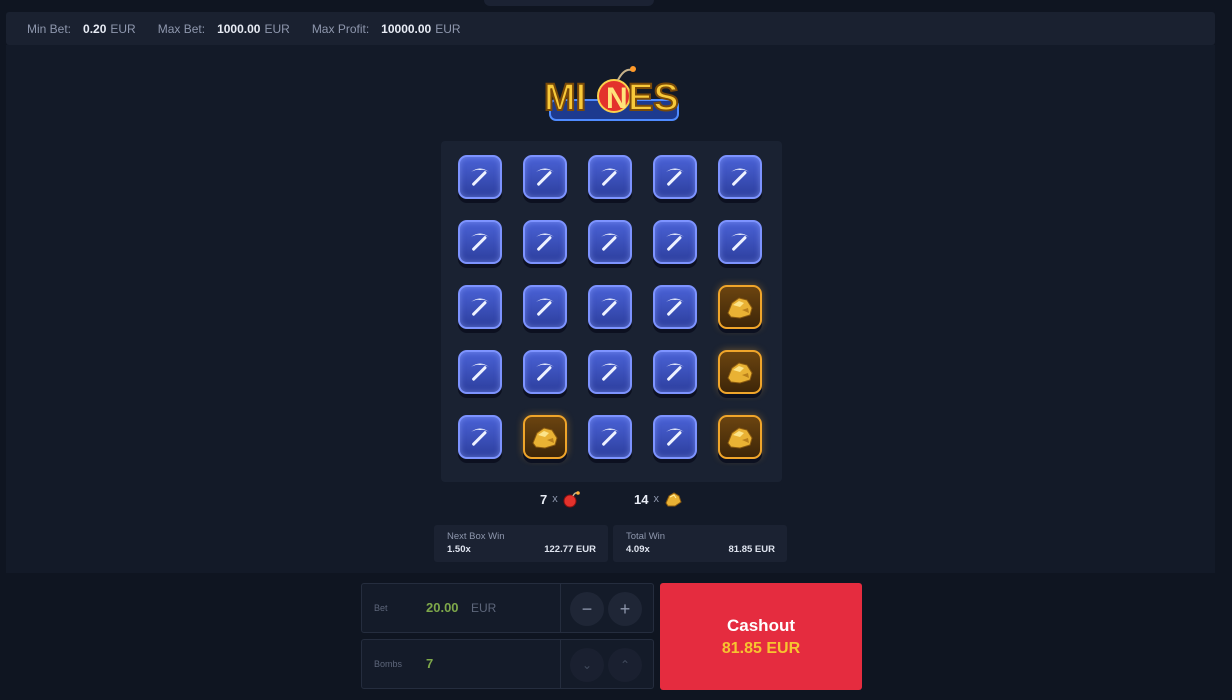 The width and height of the screenshot is (1232, 700). What do you see at coordinates (641, 499) in the screenshot?
I see `gem-count-value: 14` at bounding box center [641, 499].